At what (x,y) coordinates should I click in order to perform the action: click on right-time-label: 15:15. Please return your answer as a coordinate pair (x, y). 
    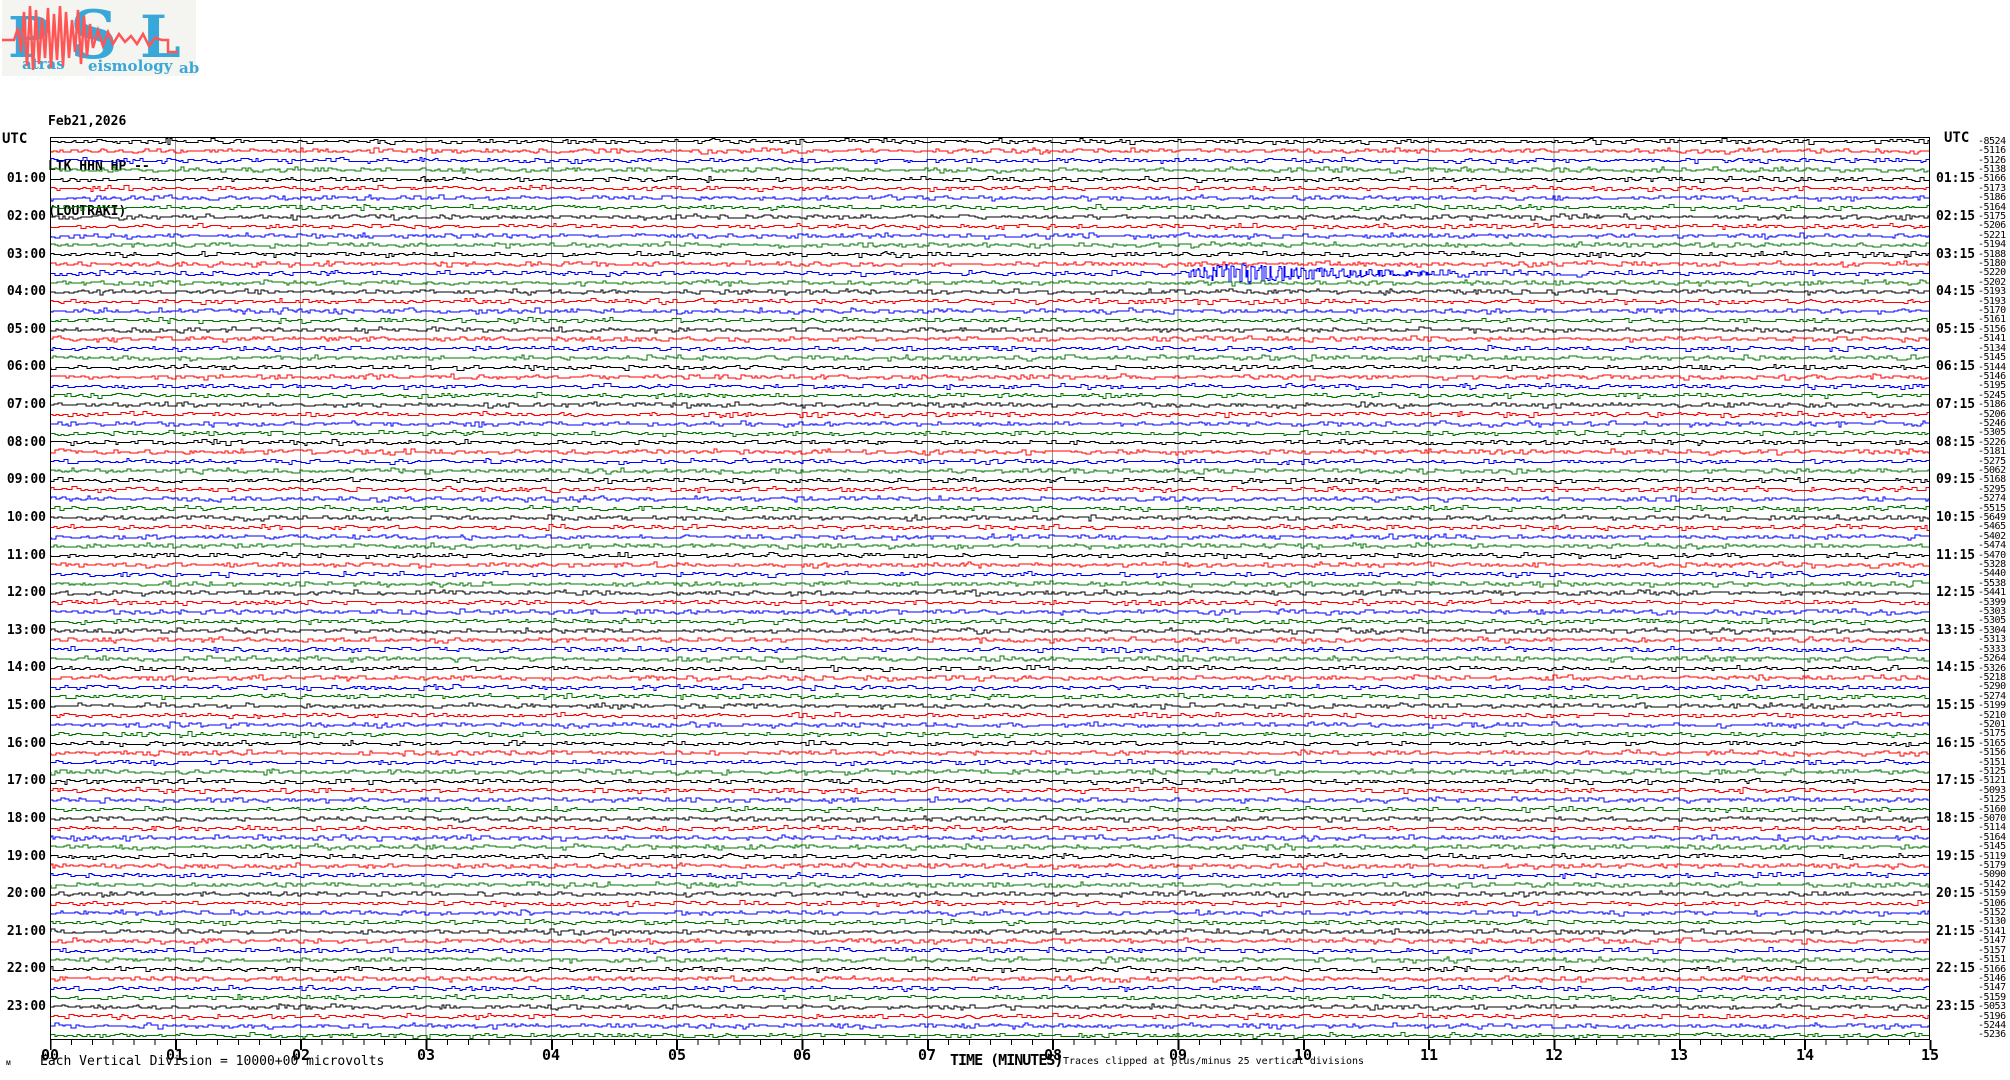
    Looking at the image, I should click on (1956, 705).